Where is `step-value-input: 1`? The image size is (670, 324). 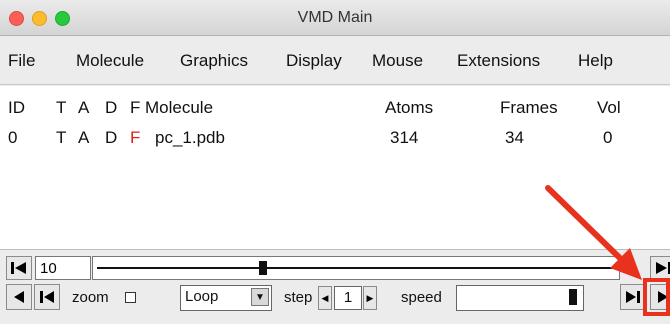
step-value-input: 1 is located at coordinates (348, 298).